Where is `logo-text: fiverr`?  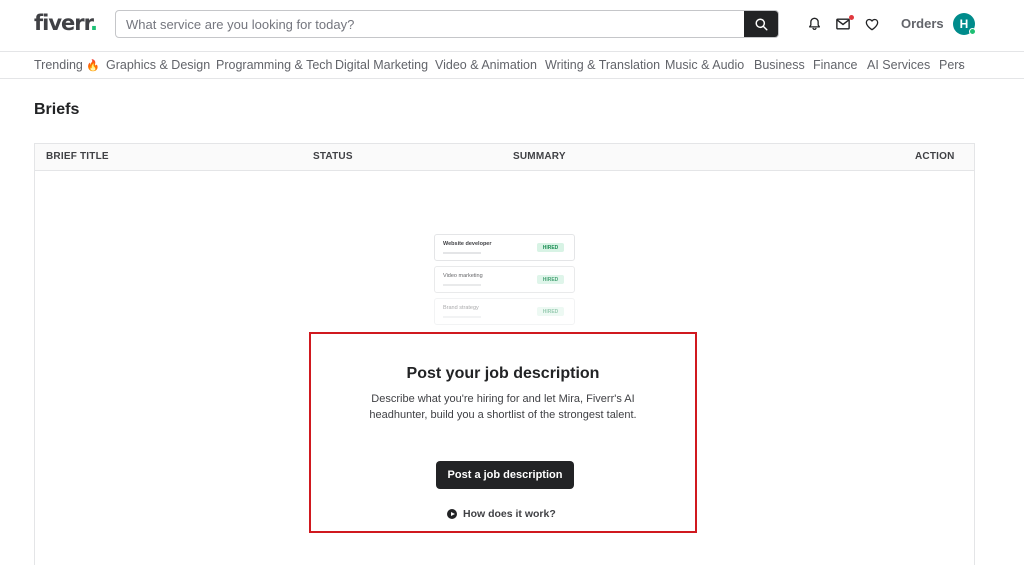 logo-text: fiverr is located at coordinates (62, 23).